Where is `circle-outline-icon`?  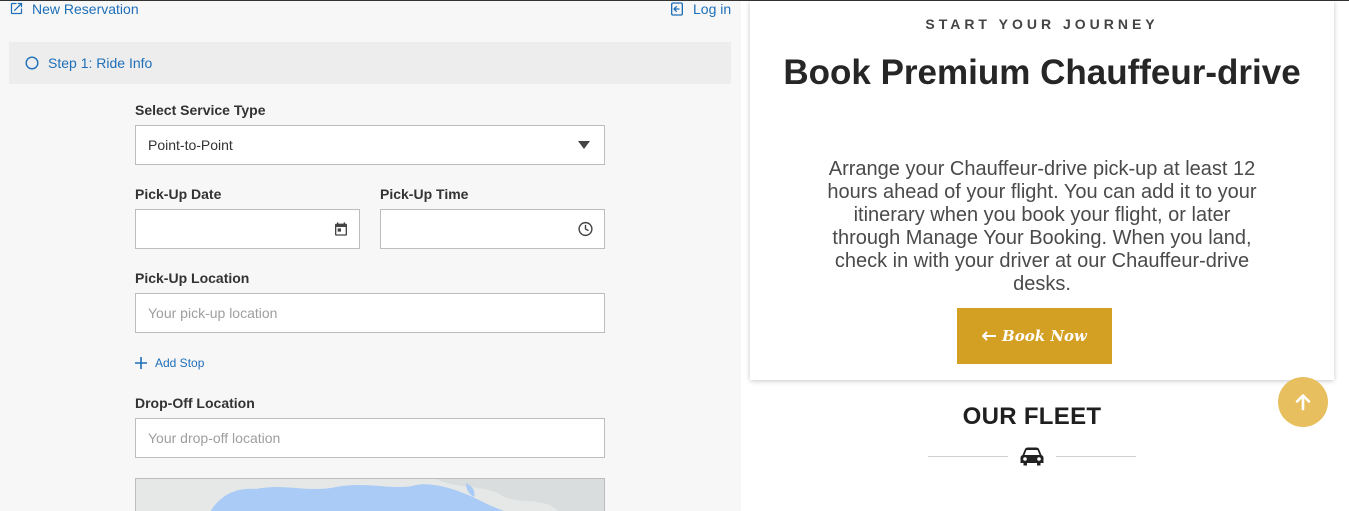 circle-outline-icon is located at coordinates (32, 63).